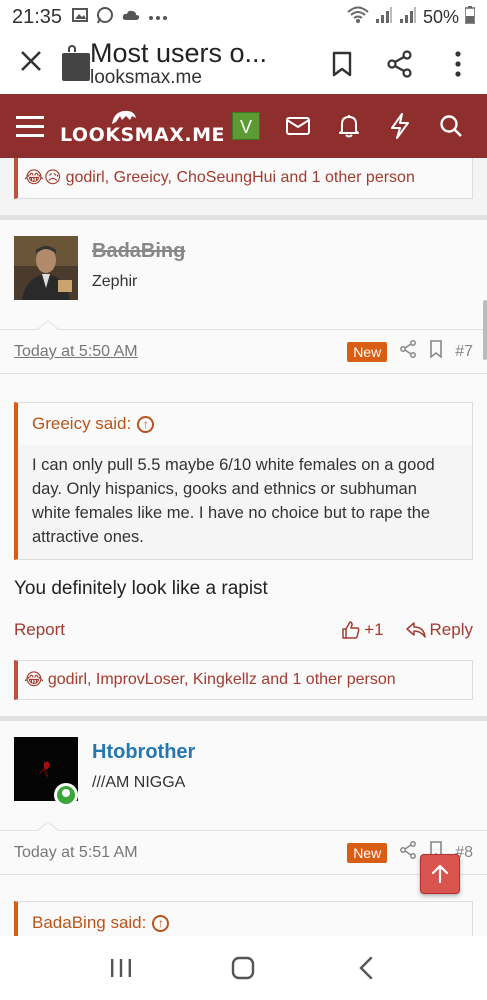 The height and width of the screenshot is (1000, 487). Describe the element at coordinates (146, 78) in the screenshot. I see `page-url: looksmax.me` at that location.